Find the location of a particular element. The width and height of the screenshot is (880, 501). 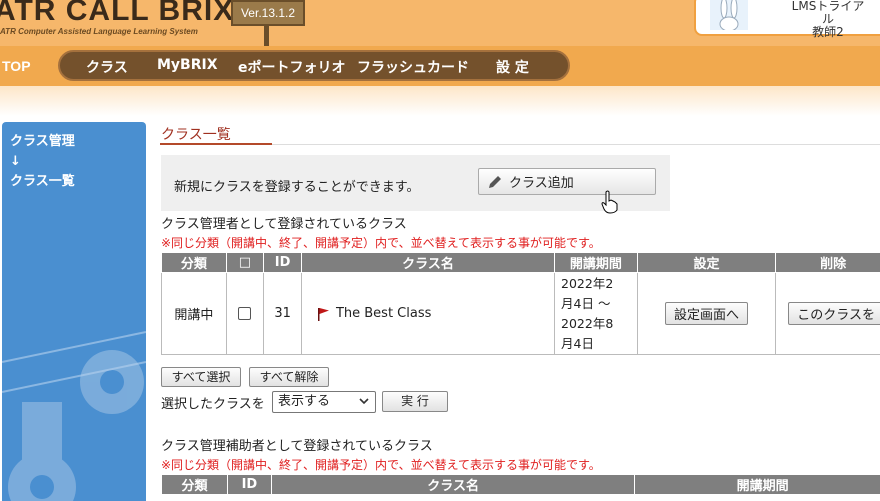

row-delete-cell: このクラスを is located at coordinates (827, 313).